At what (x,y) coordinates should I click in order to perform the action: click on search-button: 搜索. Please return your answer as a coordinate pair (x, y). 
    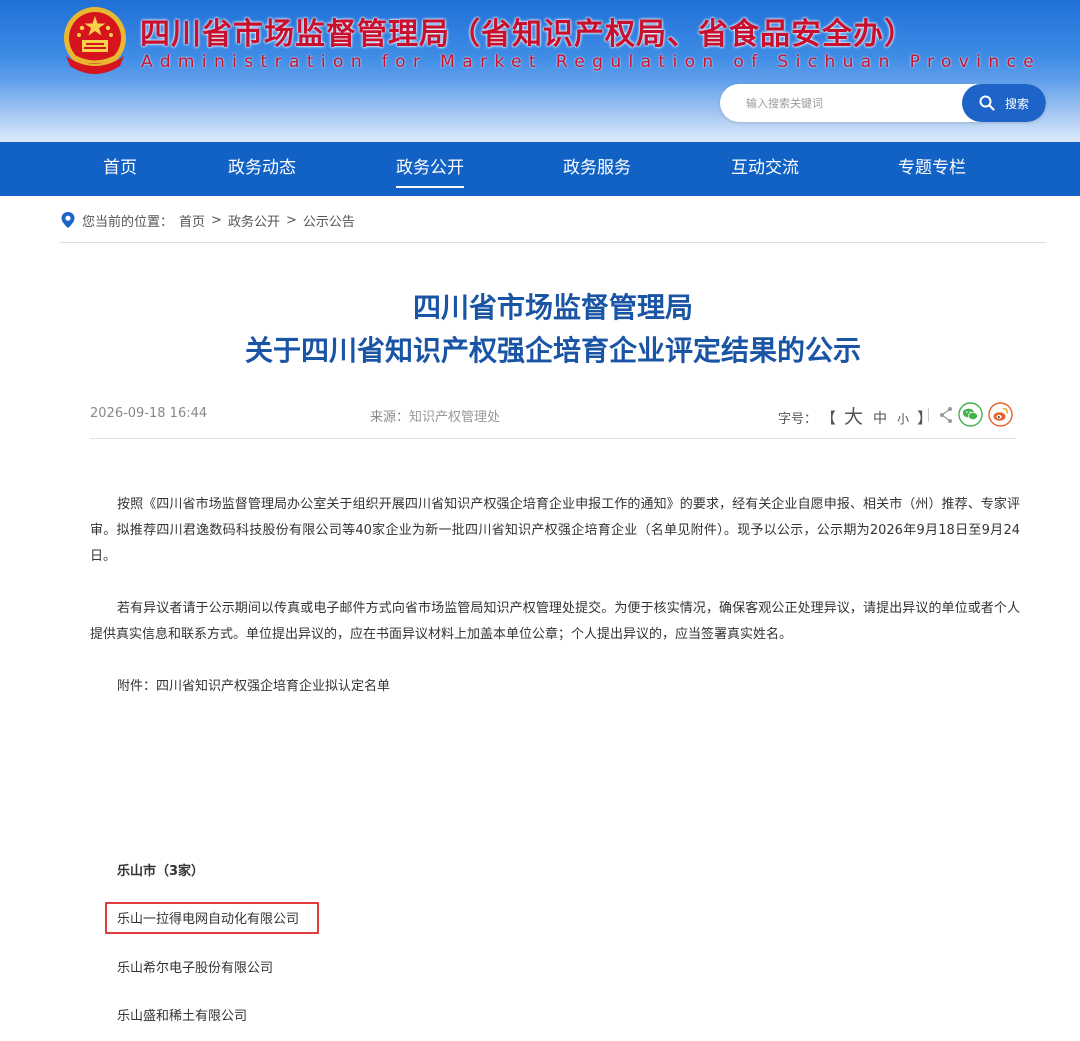
    Looking at the image, I should click on (1004, 103).